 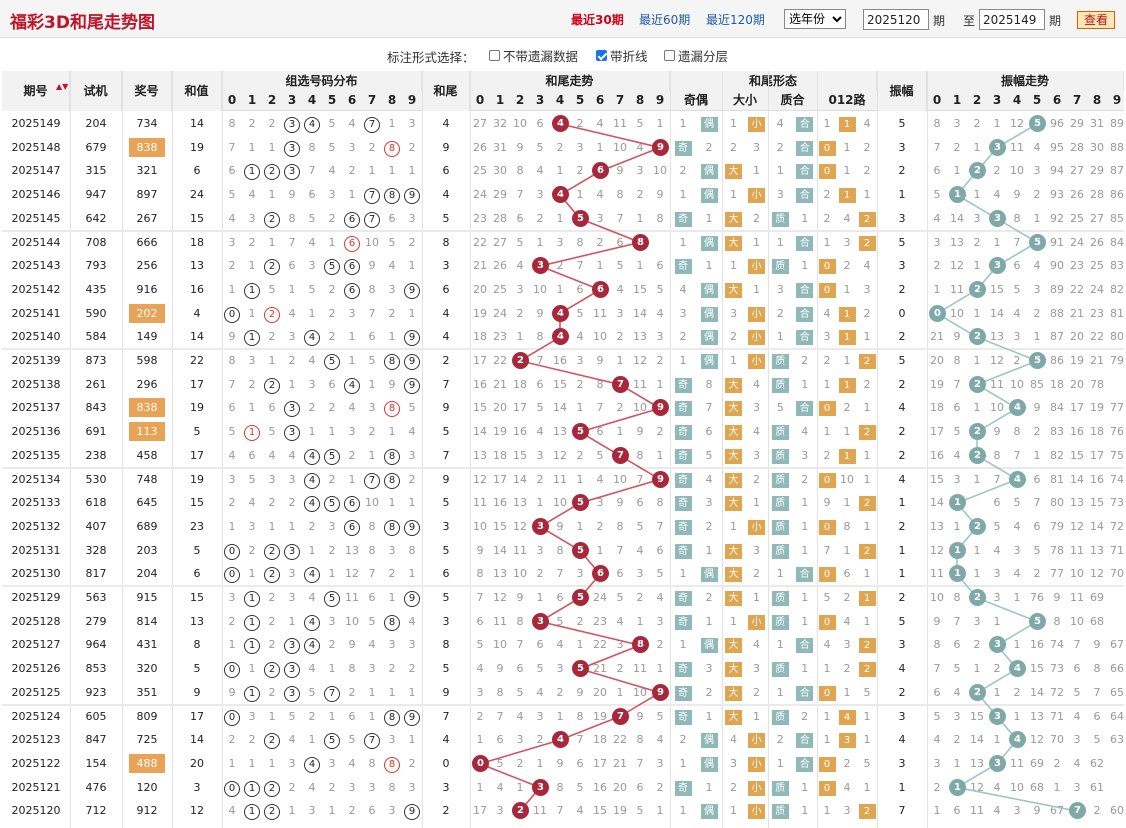 I want to click on tail-trend-ball: 2, so click(x=520, y=360).